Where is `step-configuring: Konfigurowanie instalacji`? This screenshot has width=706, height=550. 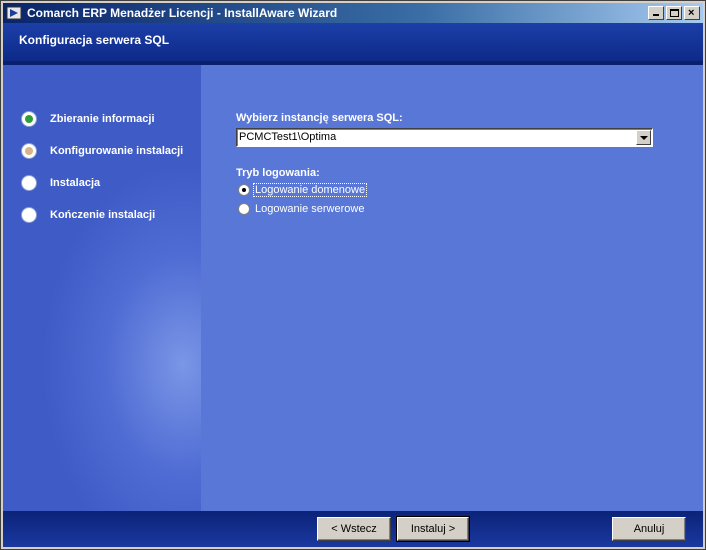 step-configuring: Konfigurowanie instalacji is located at coordinates (102, 151).